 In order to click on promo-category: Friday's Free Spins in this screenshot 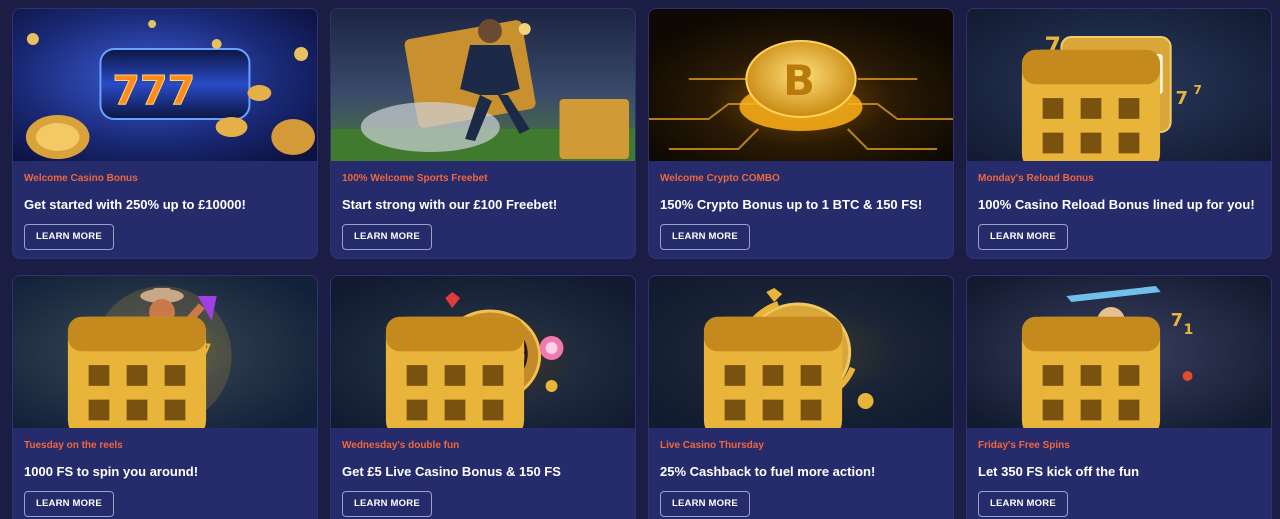, I will do `click(1024, 445)`.